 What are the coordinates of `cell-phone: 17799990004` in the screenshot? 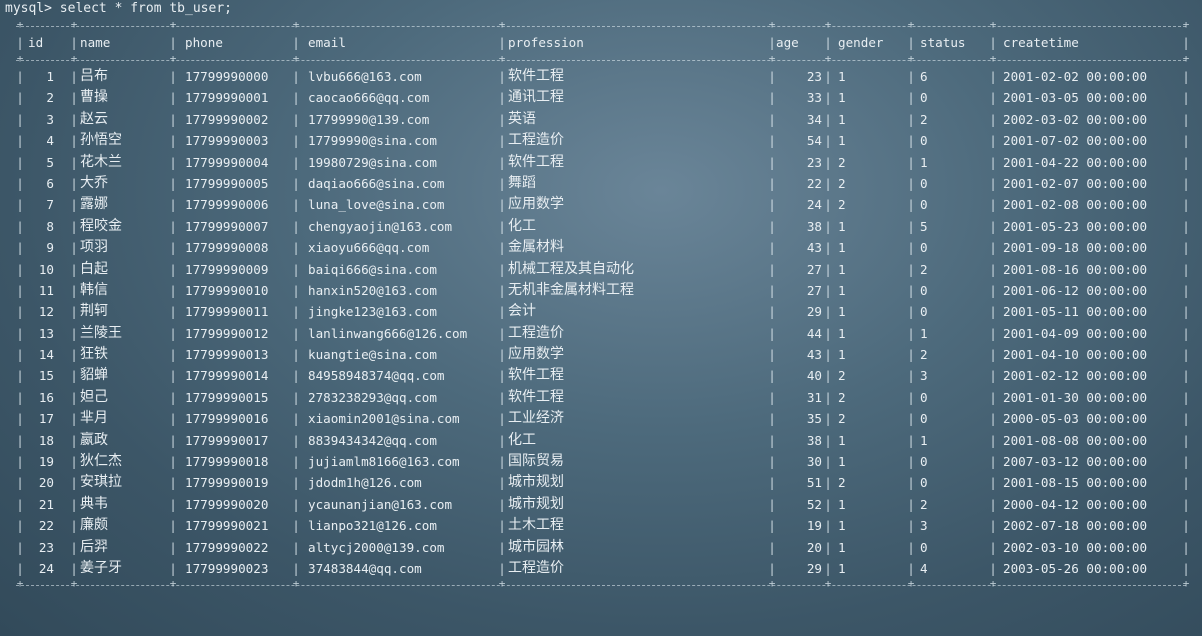 It's located at (227, 162).